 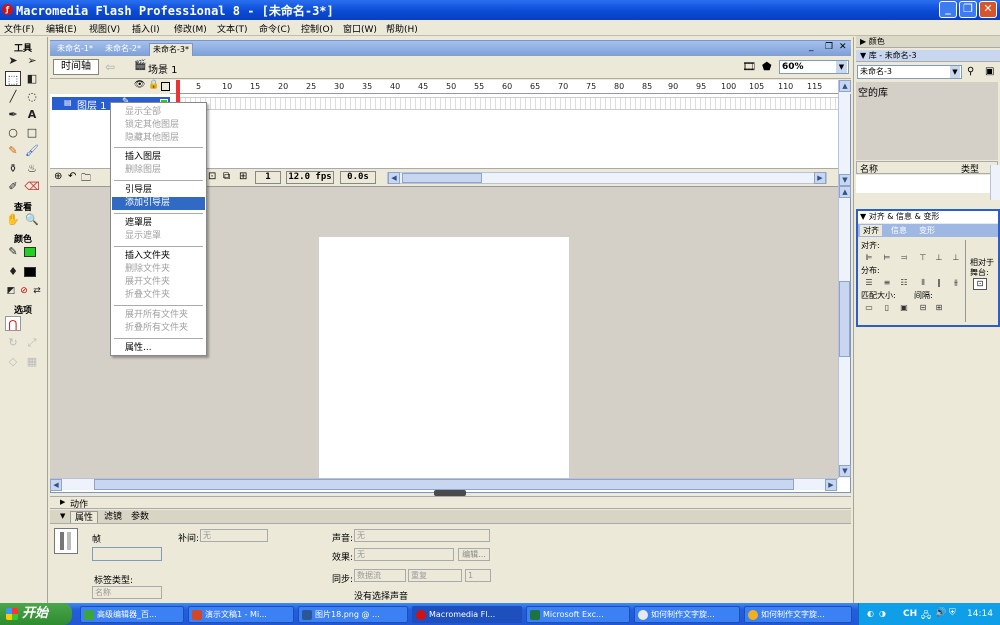 What do you see at coordinates (956, 257) in the screenshot?
I see `align-bottom-icon: ⊥` at bounding box center [956, 257].